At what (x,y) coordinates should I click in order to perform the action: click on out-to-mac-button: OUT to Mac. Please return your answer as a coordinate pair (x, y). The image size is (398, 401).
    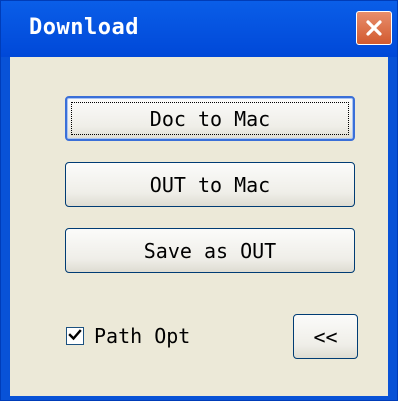
    Looking at the image, I should click on (210, 184).